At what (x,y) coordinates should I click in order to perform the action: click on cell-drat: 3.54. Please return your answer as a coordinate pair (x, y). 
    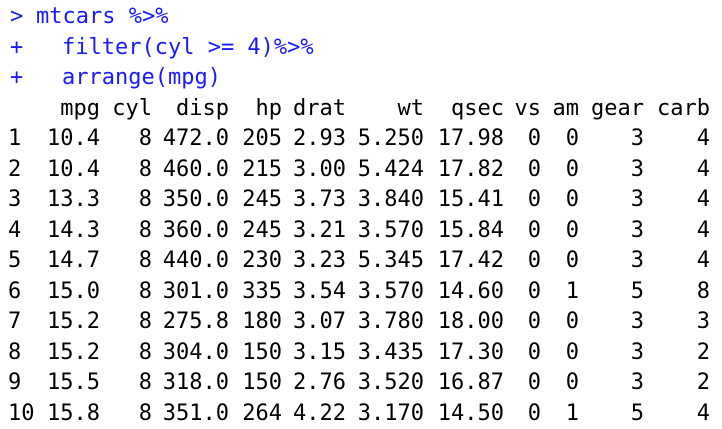
    Looking at the image, I should click on (319, 292).